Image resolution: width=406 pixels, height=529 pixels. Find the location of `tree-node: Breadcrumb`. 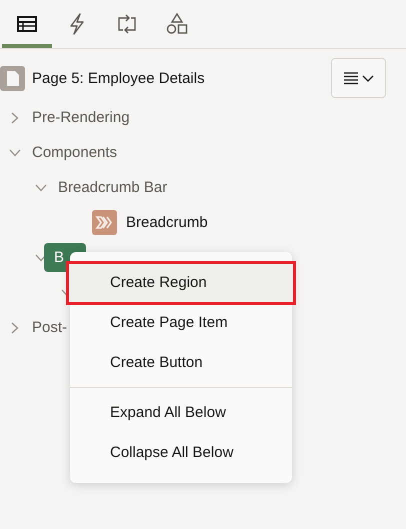

tree-node: Breadcrumb is located at coordinates (167, 222).